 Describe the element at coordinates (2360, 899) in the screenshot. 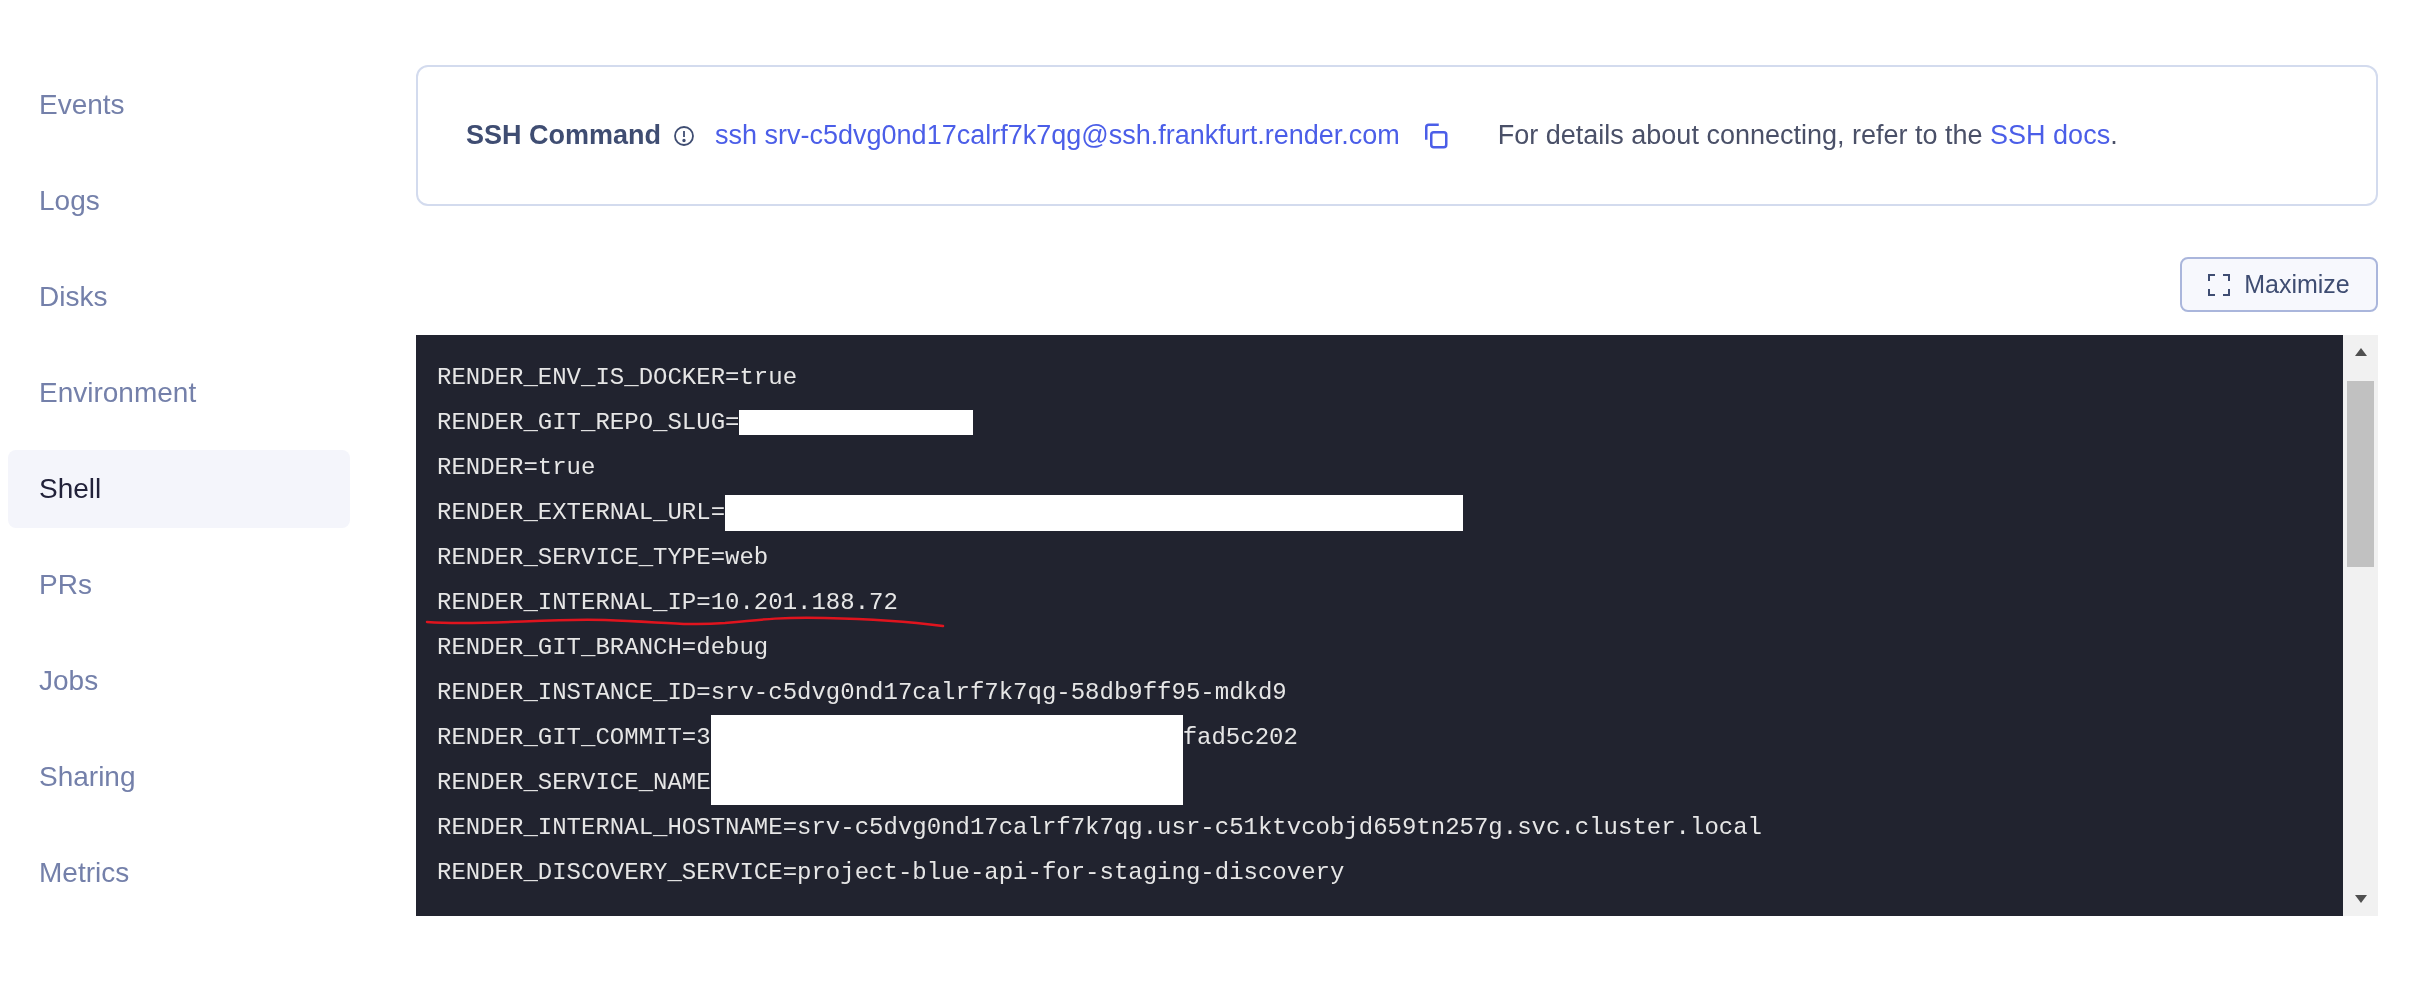

I see `scroll-down-icon` at that location.